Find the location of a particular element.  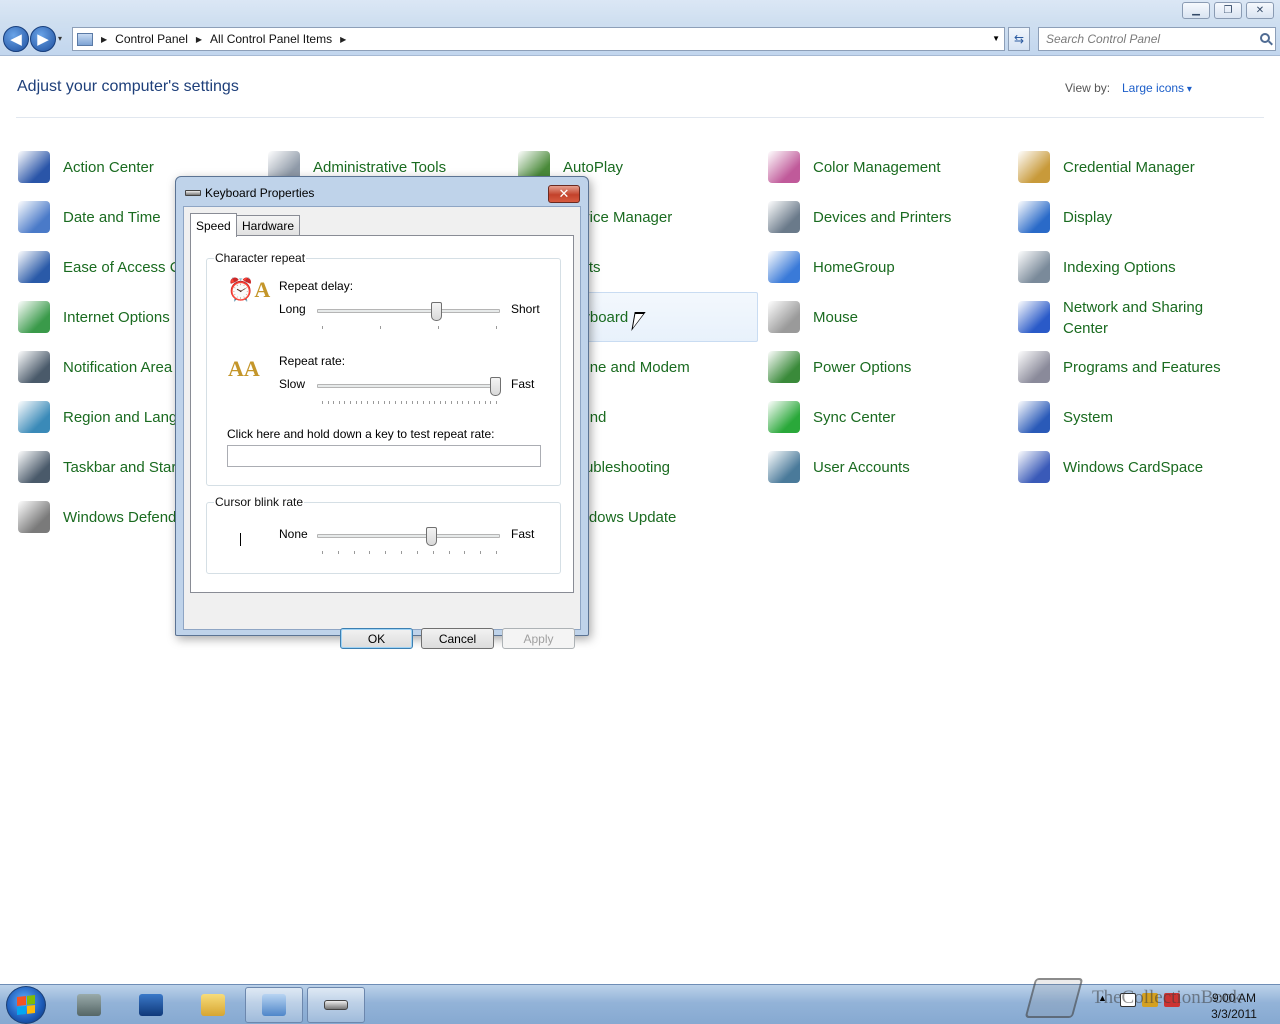

close-window-button: ✕ is located at coordinates (1260, 10).